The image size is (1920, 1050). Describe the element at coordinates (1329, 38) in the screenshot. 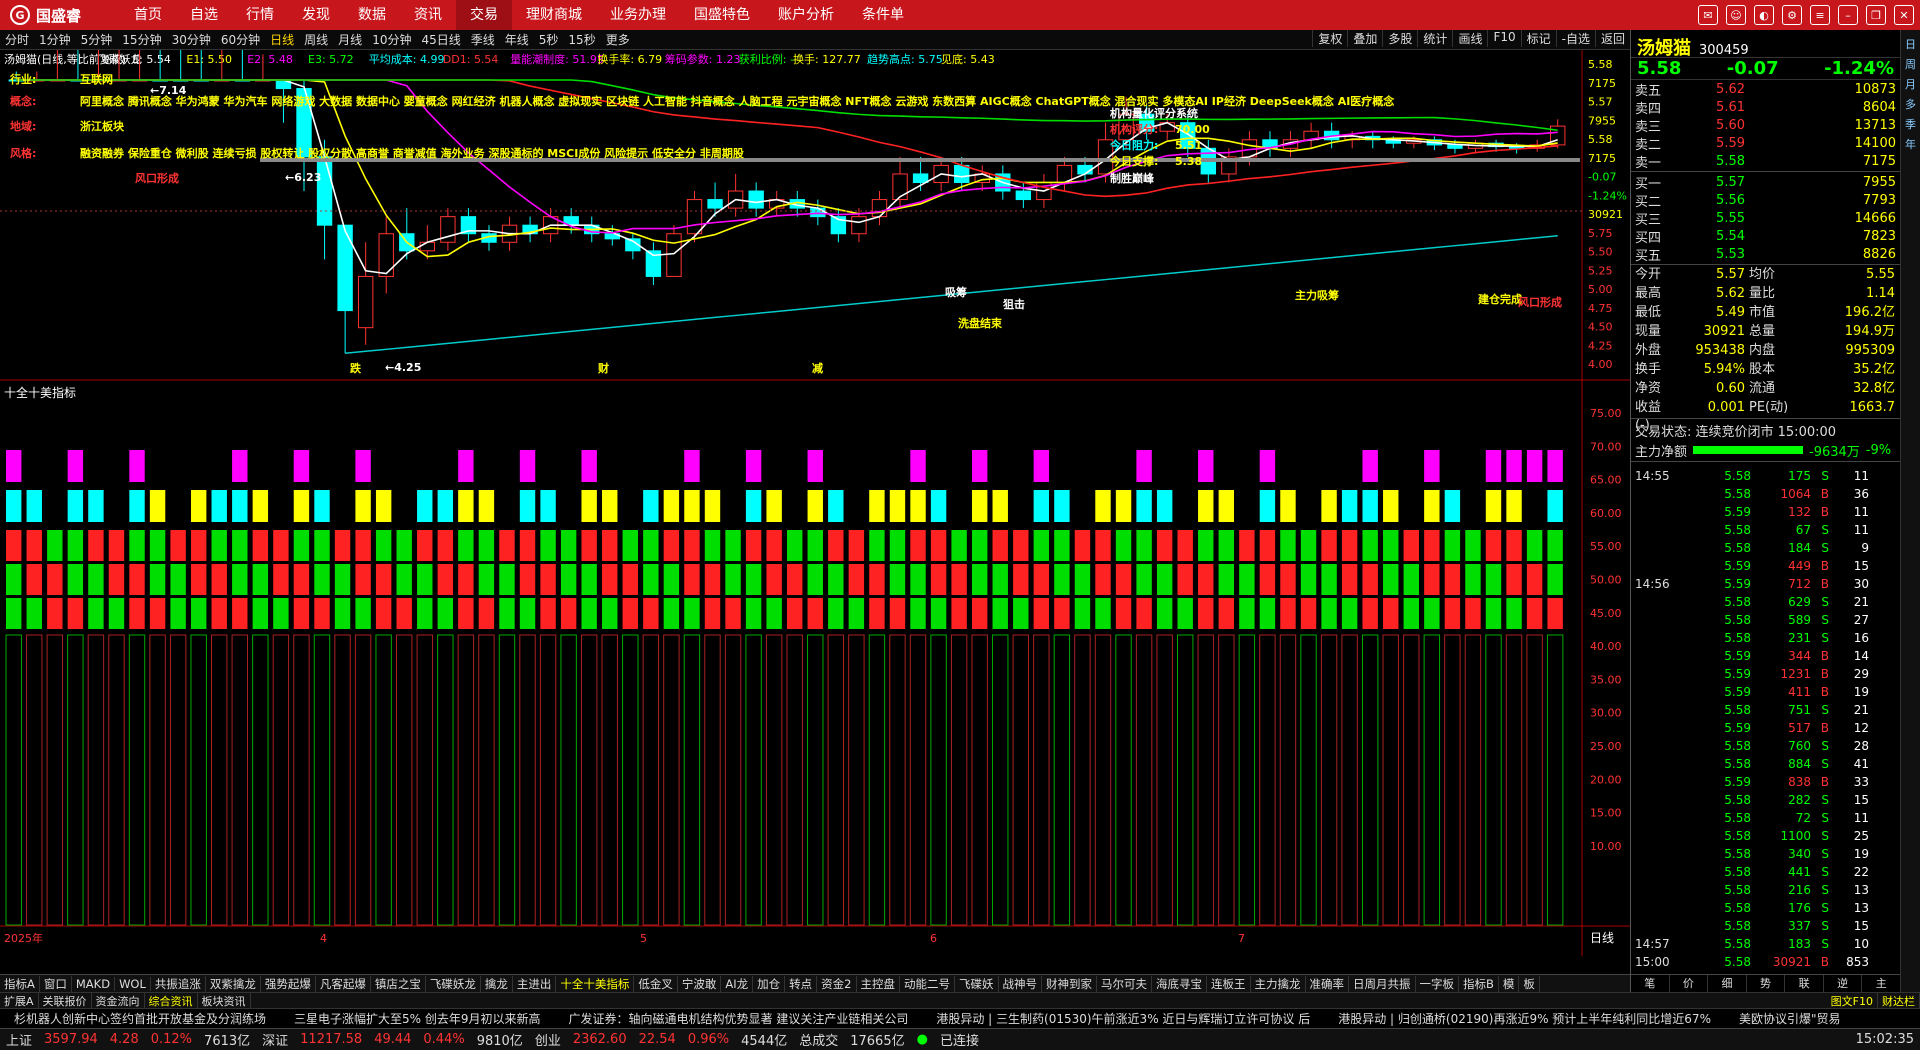

I see `tool-复权: 复权` at that location.